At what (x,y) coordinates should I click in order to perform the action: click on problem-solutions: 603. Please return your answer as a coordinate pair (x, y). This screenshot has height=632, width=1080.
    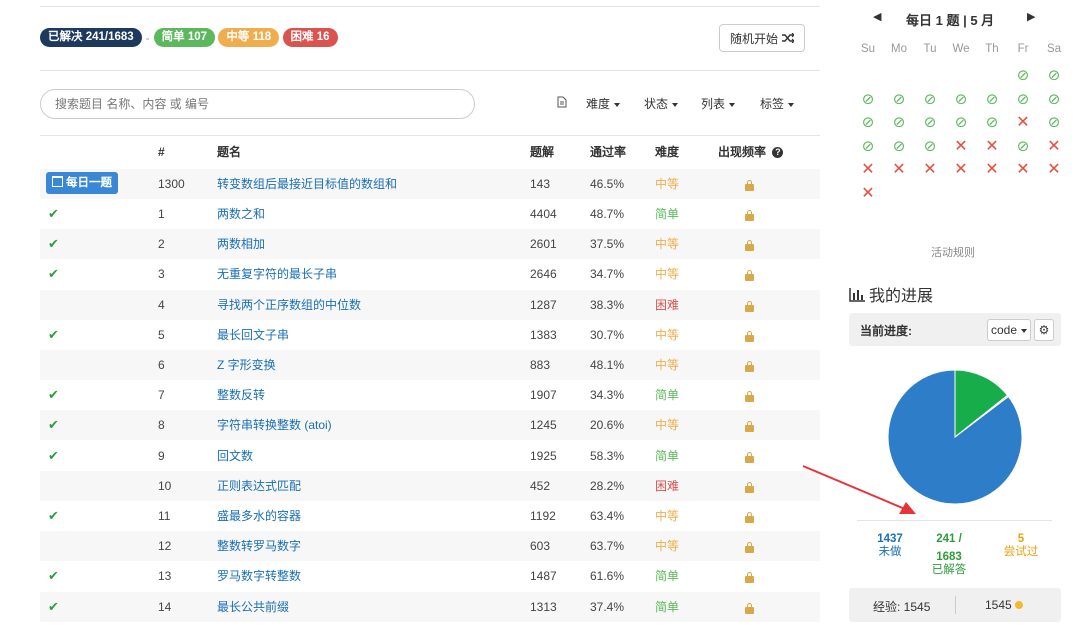
    Looking at the image, I should click on (540, 546).